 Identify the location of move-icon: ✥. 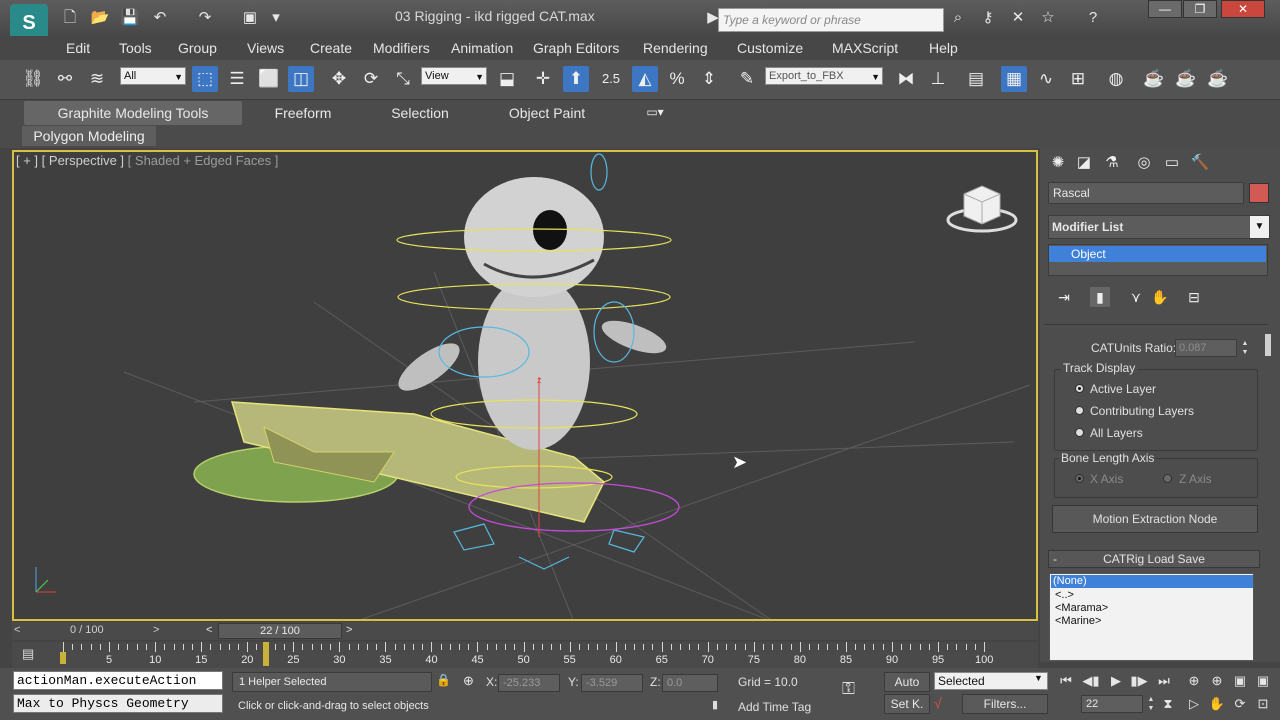
(339, 79).